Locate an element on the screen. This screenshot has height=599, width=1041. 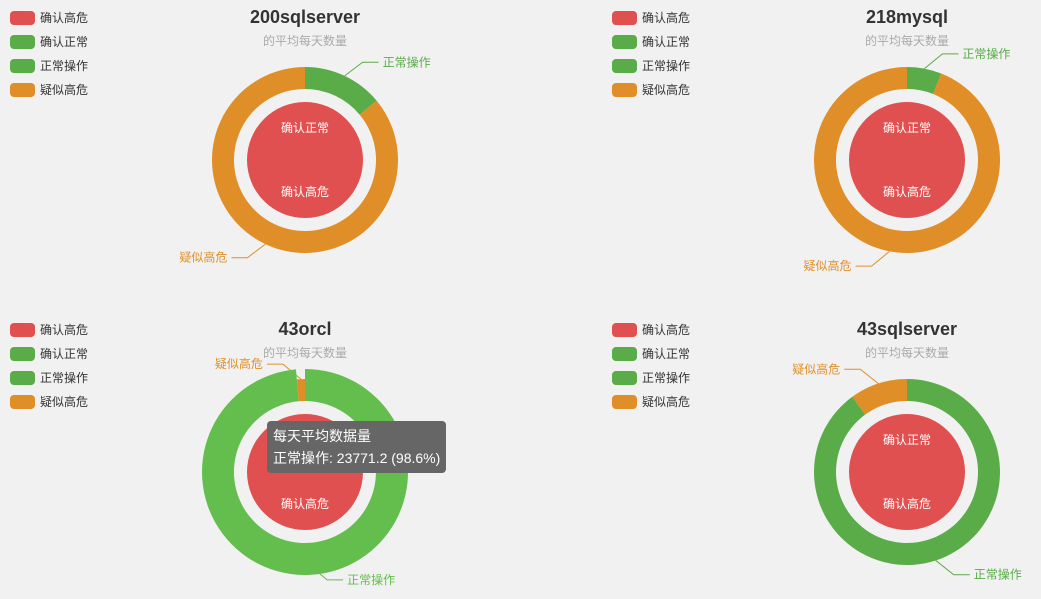
tooltip-title: 每天平均数据量 is located at coordinates (322, 436).